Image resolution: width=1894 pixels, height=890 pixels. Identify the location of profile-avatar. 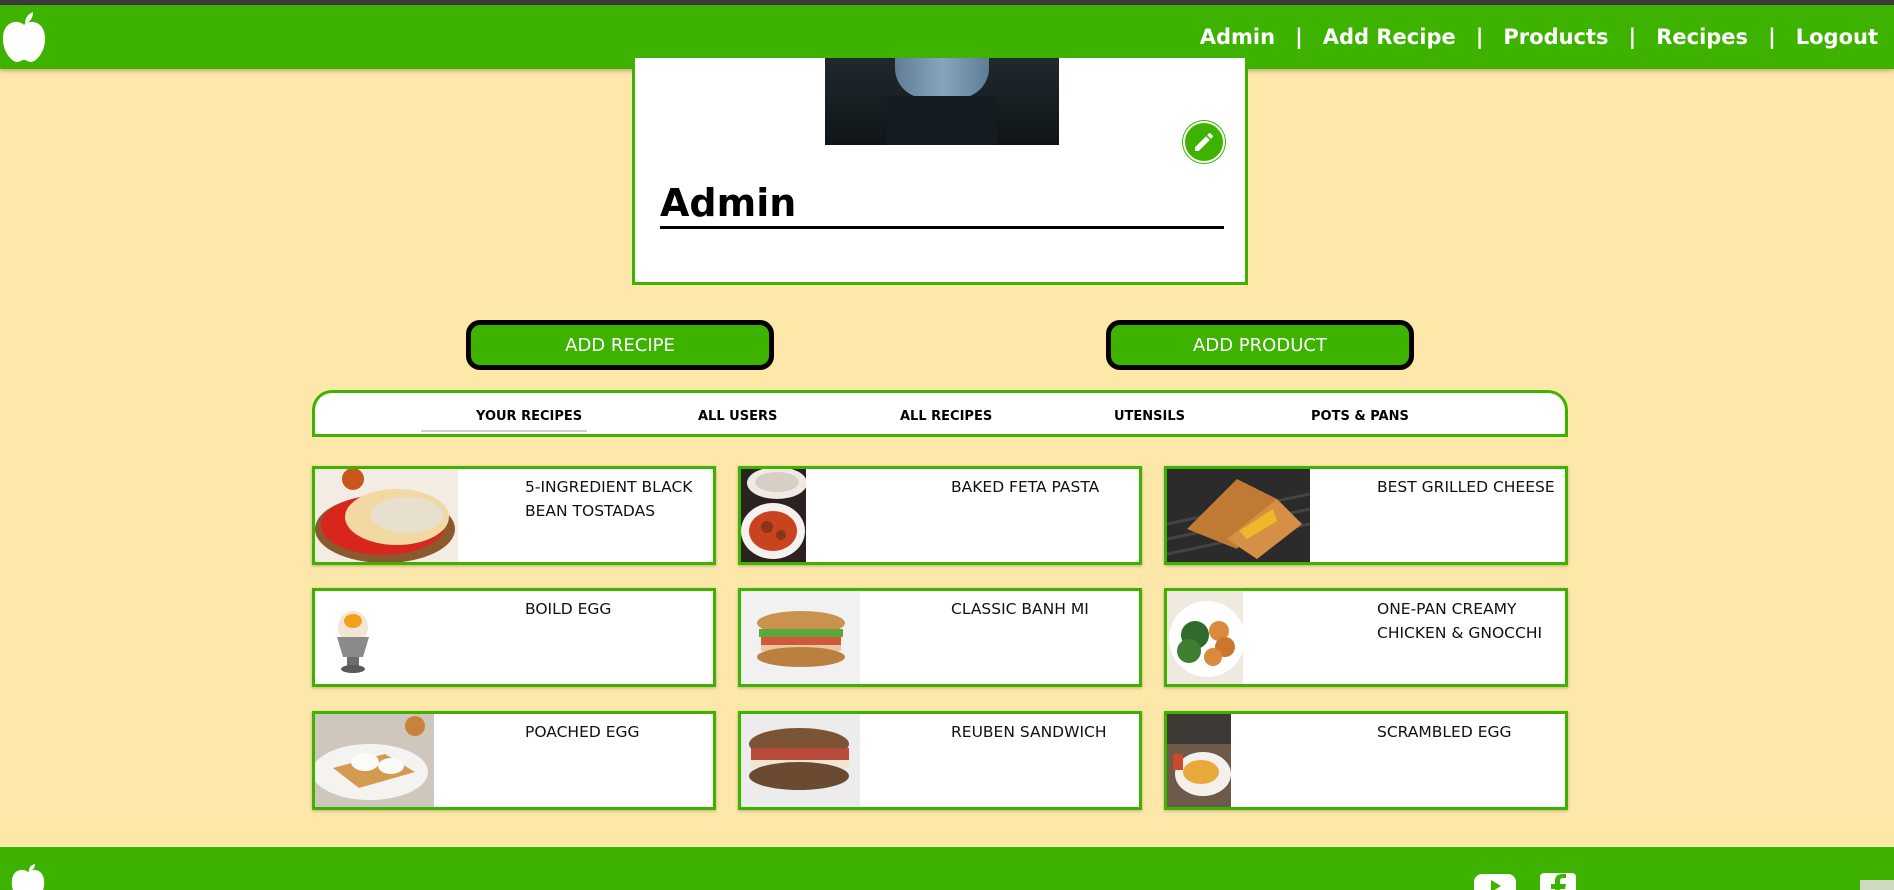
(942, 101).